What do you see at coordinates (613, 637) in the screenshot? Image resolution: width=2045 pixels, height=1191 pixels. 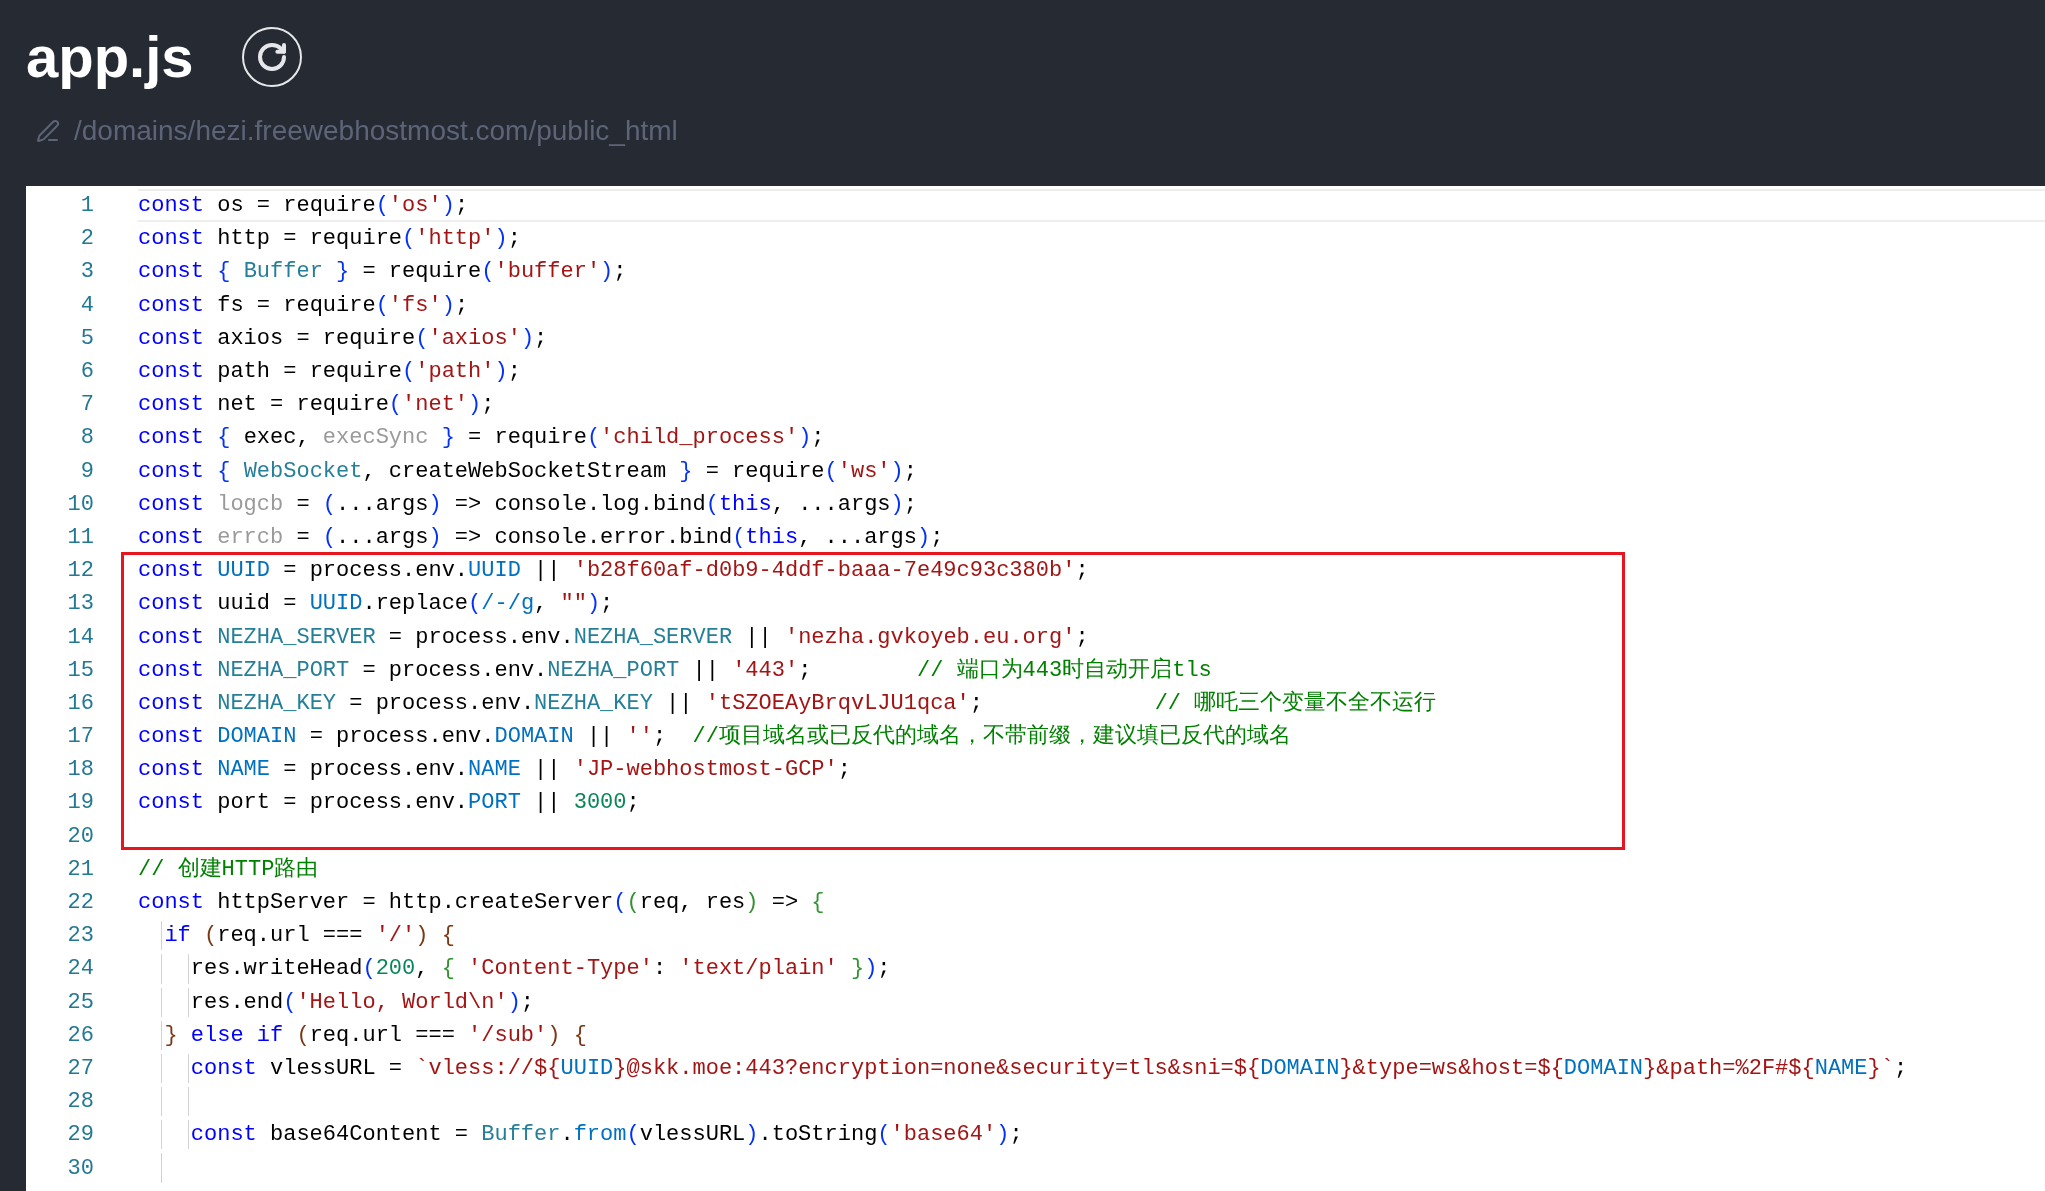 I see `code-line: const NEZHA_SERVER = process.env.NEZHA_SERVER || 'nezha.gvkoyeb.eu.org';` at bounding box center [613, 637].